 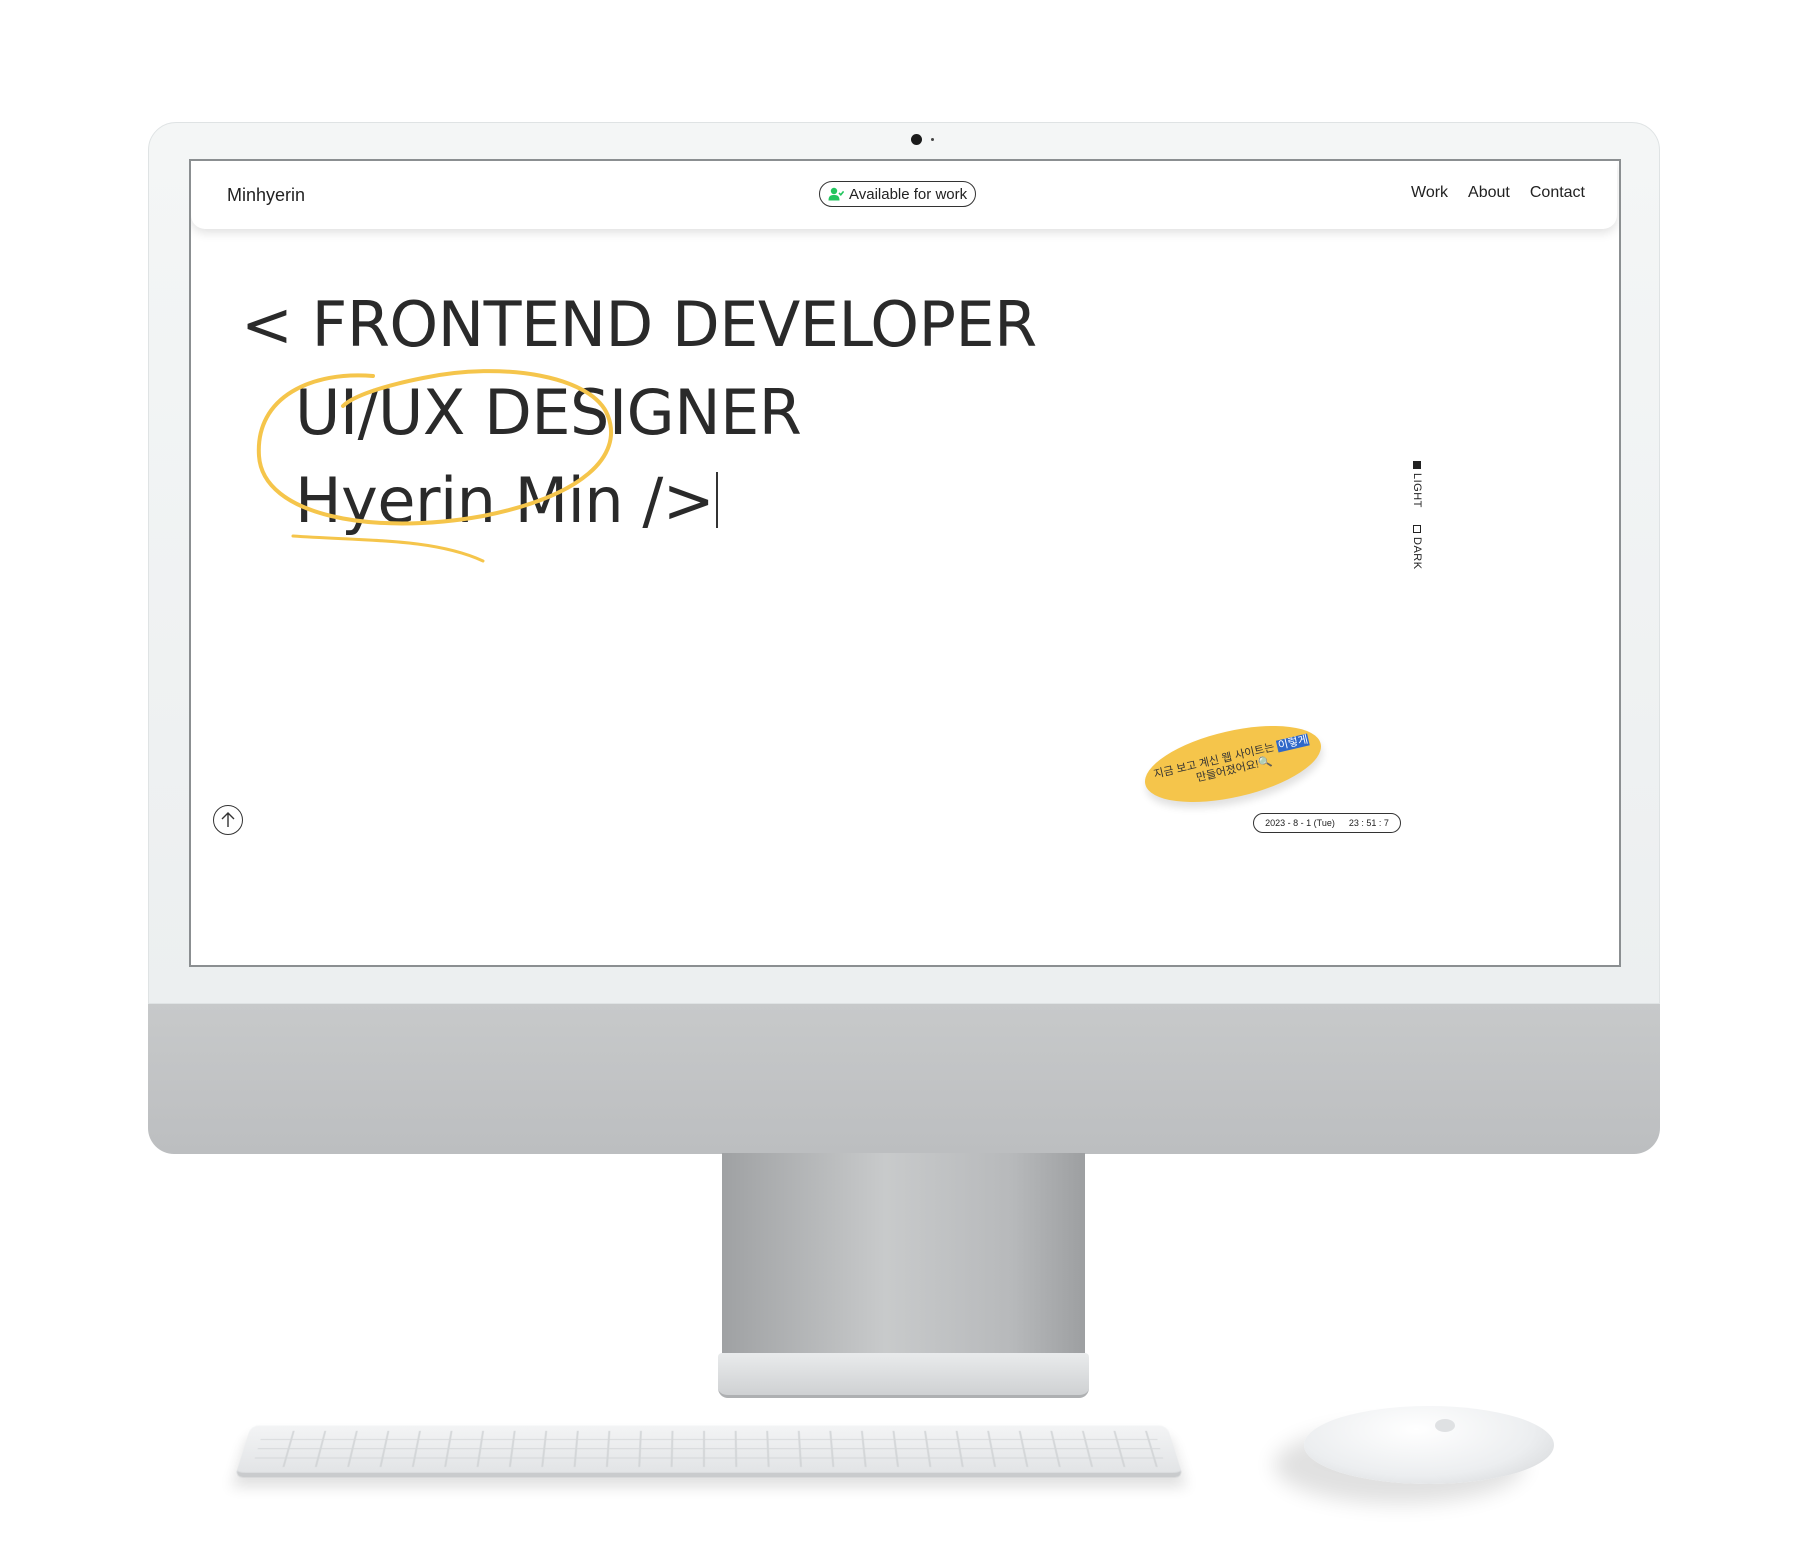 I want to click on hero-line-1: < FRONTEND DEVELOPER, so click(x=639, y=324).